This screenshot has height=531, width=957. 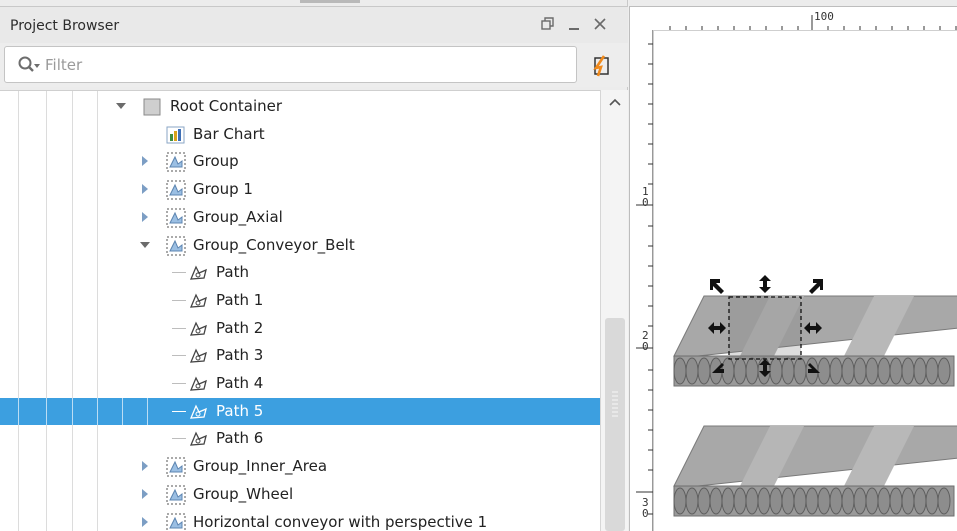 I want to click on left-ruler: 1 0 2 0 3 0, so click(x=641, y=280).